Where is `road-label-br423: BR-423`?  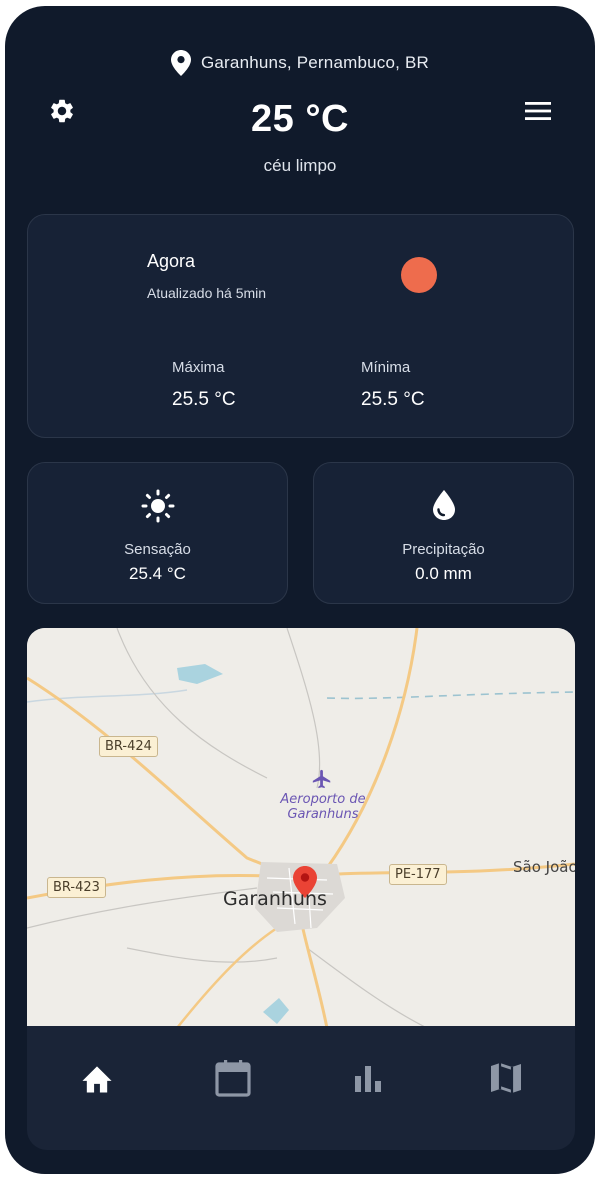 road-label-br423: BR-423 is located at coordinates (76, 887).